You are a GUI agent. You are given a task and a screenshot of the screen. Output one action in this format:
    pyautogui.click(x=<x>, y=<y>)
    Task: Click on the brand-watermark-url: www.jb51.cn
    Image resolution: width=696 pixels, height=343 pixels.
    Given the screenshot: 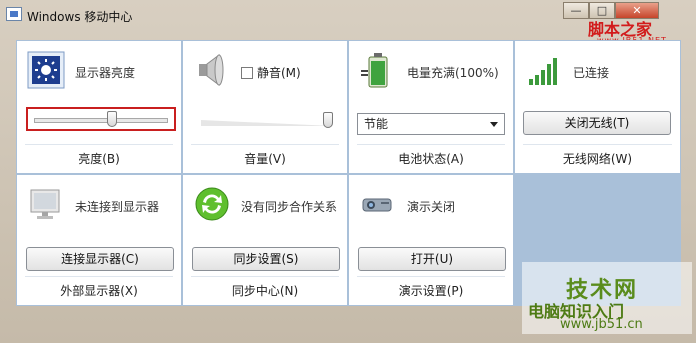 What is the action you would take?
    pyautogui.click(x=601, y=324)
    